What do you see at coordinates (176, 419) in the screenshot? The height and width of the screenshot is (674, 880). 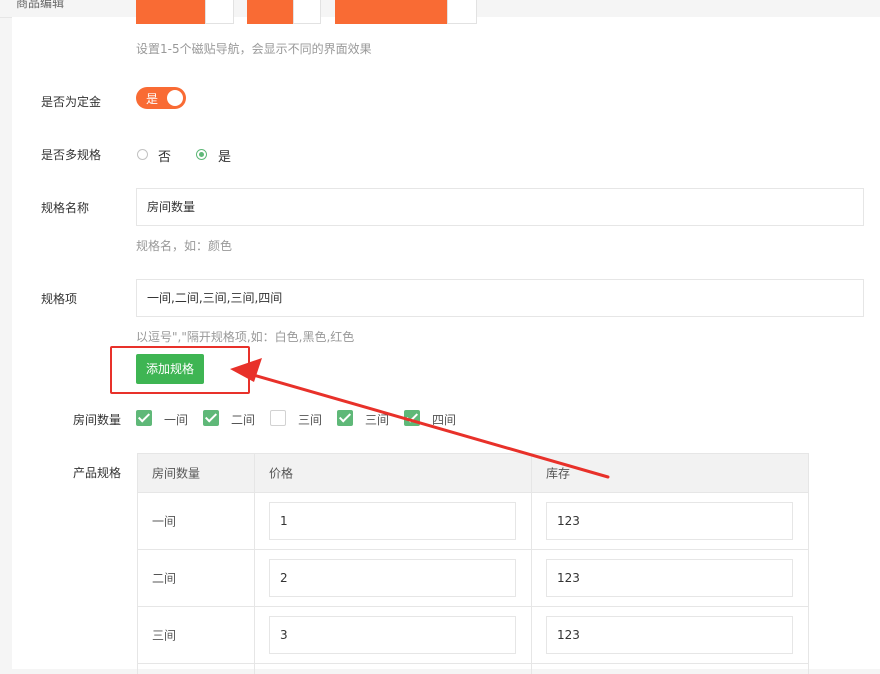 I see `checkbox-1-label: 一间` at bounding box center [176, 419].